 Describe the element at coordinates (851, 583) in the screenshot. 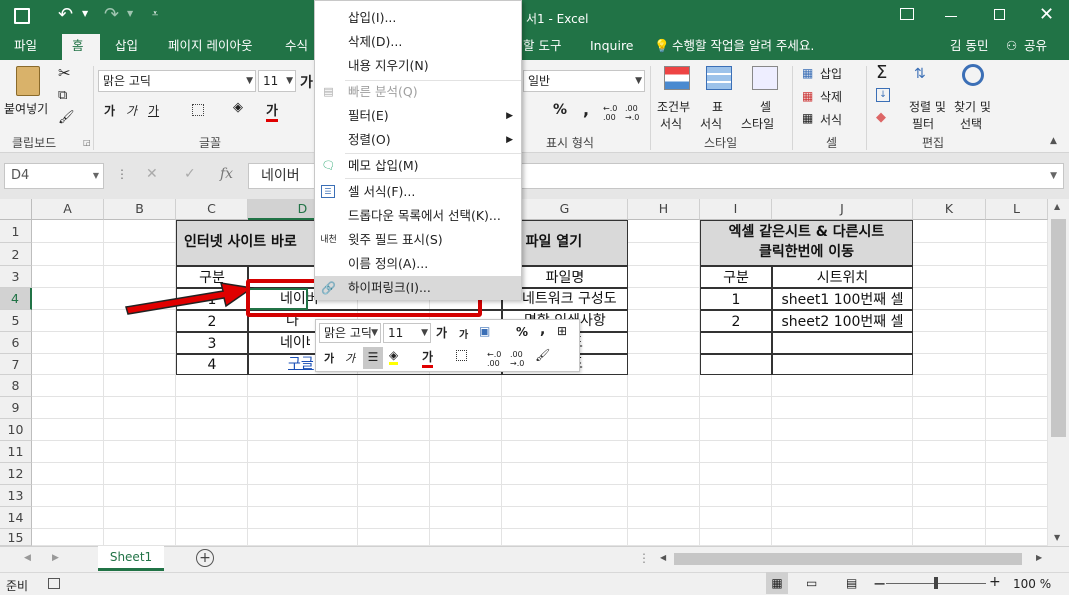

I see `page-break-view-icon: ▤` at that location.